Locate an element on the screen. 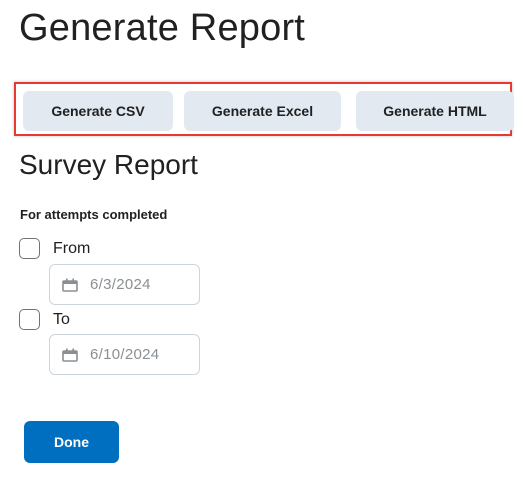 The height and width of the screenshot is (480, 530). to-date-value: 6/10/2024 is located at coordinates (125, 354).